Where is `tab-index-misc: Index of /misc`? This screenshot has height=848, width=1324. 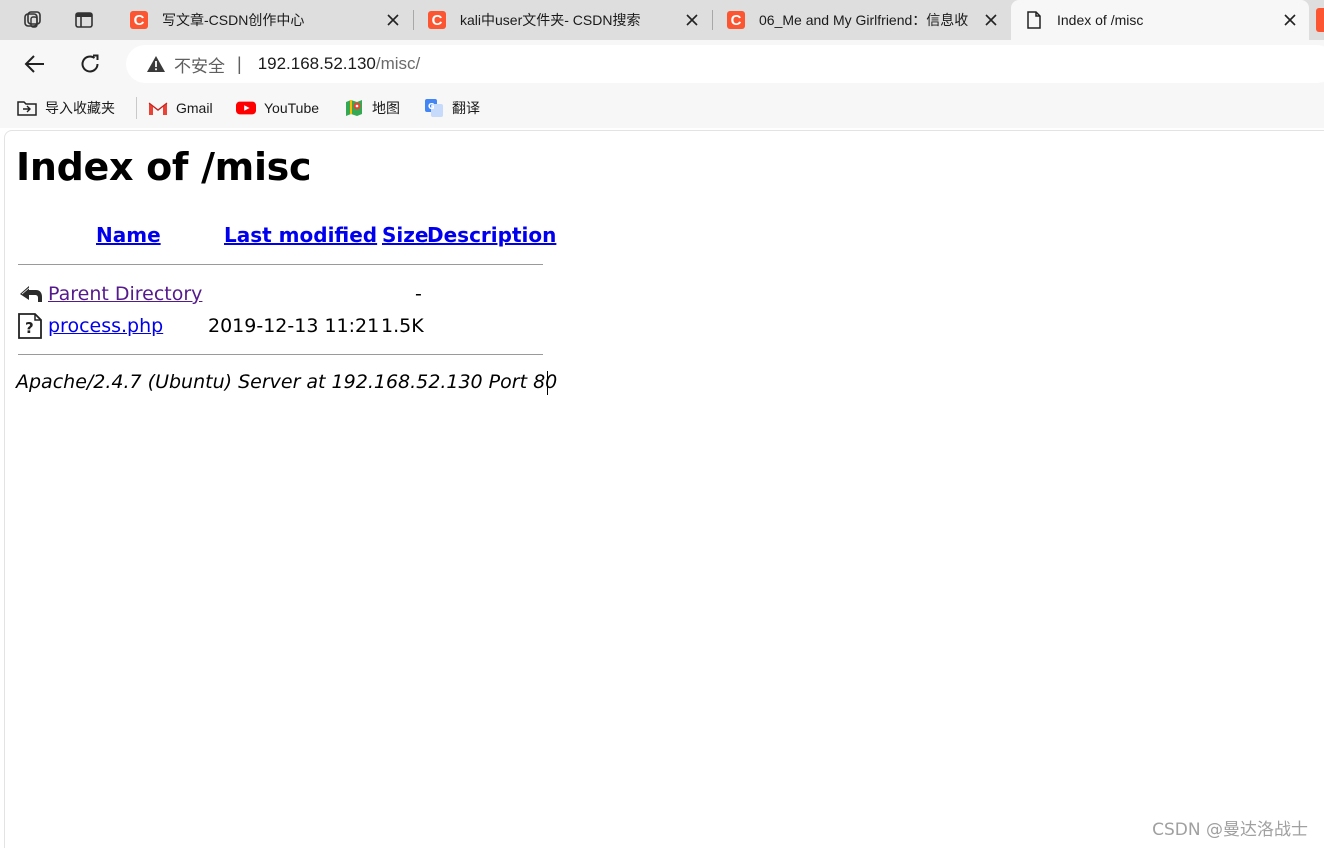
tab-index-misc: Index of /misc is located at coordinates (1160, 20).